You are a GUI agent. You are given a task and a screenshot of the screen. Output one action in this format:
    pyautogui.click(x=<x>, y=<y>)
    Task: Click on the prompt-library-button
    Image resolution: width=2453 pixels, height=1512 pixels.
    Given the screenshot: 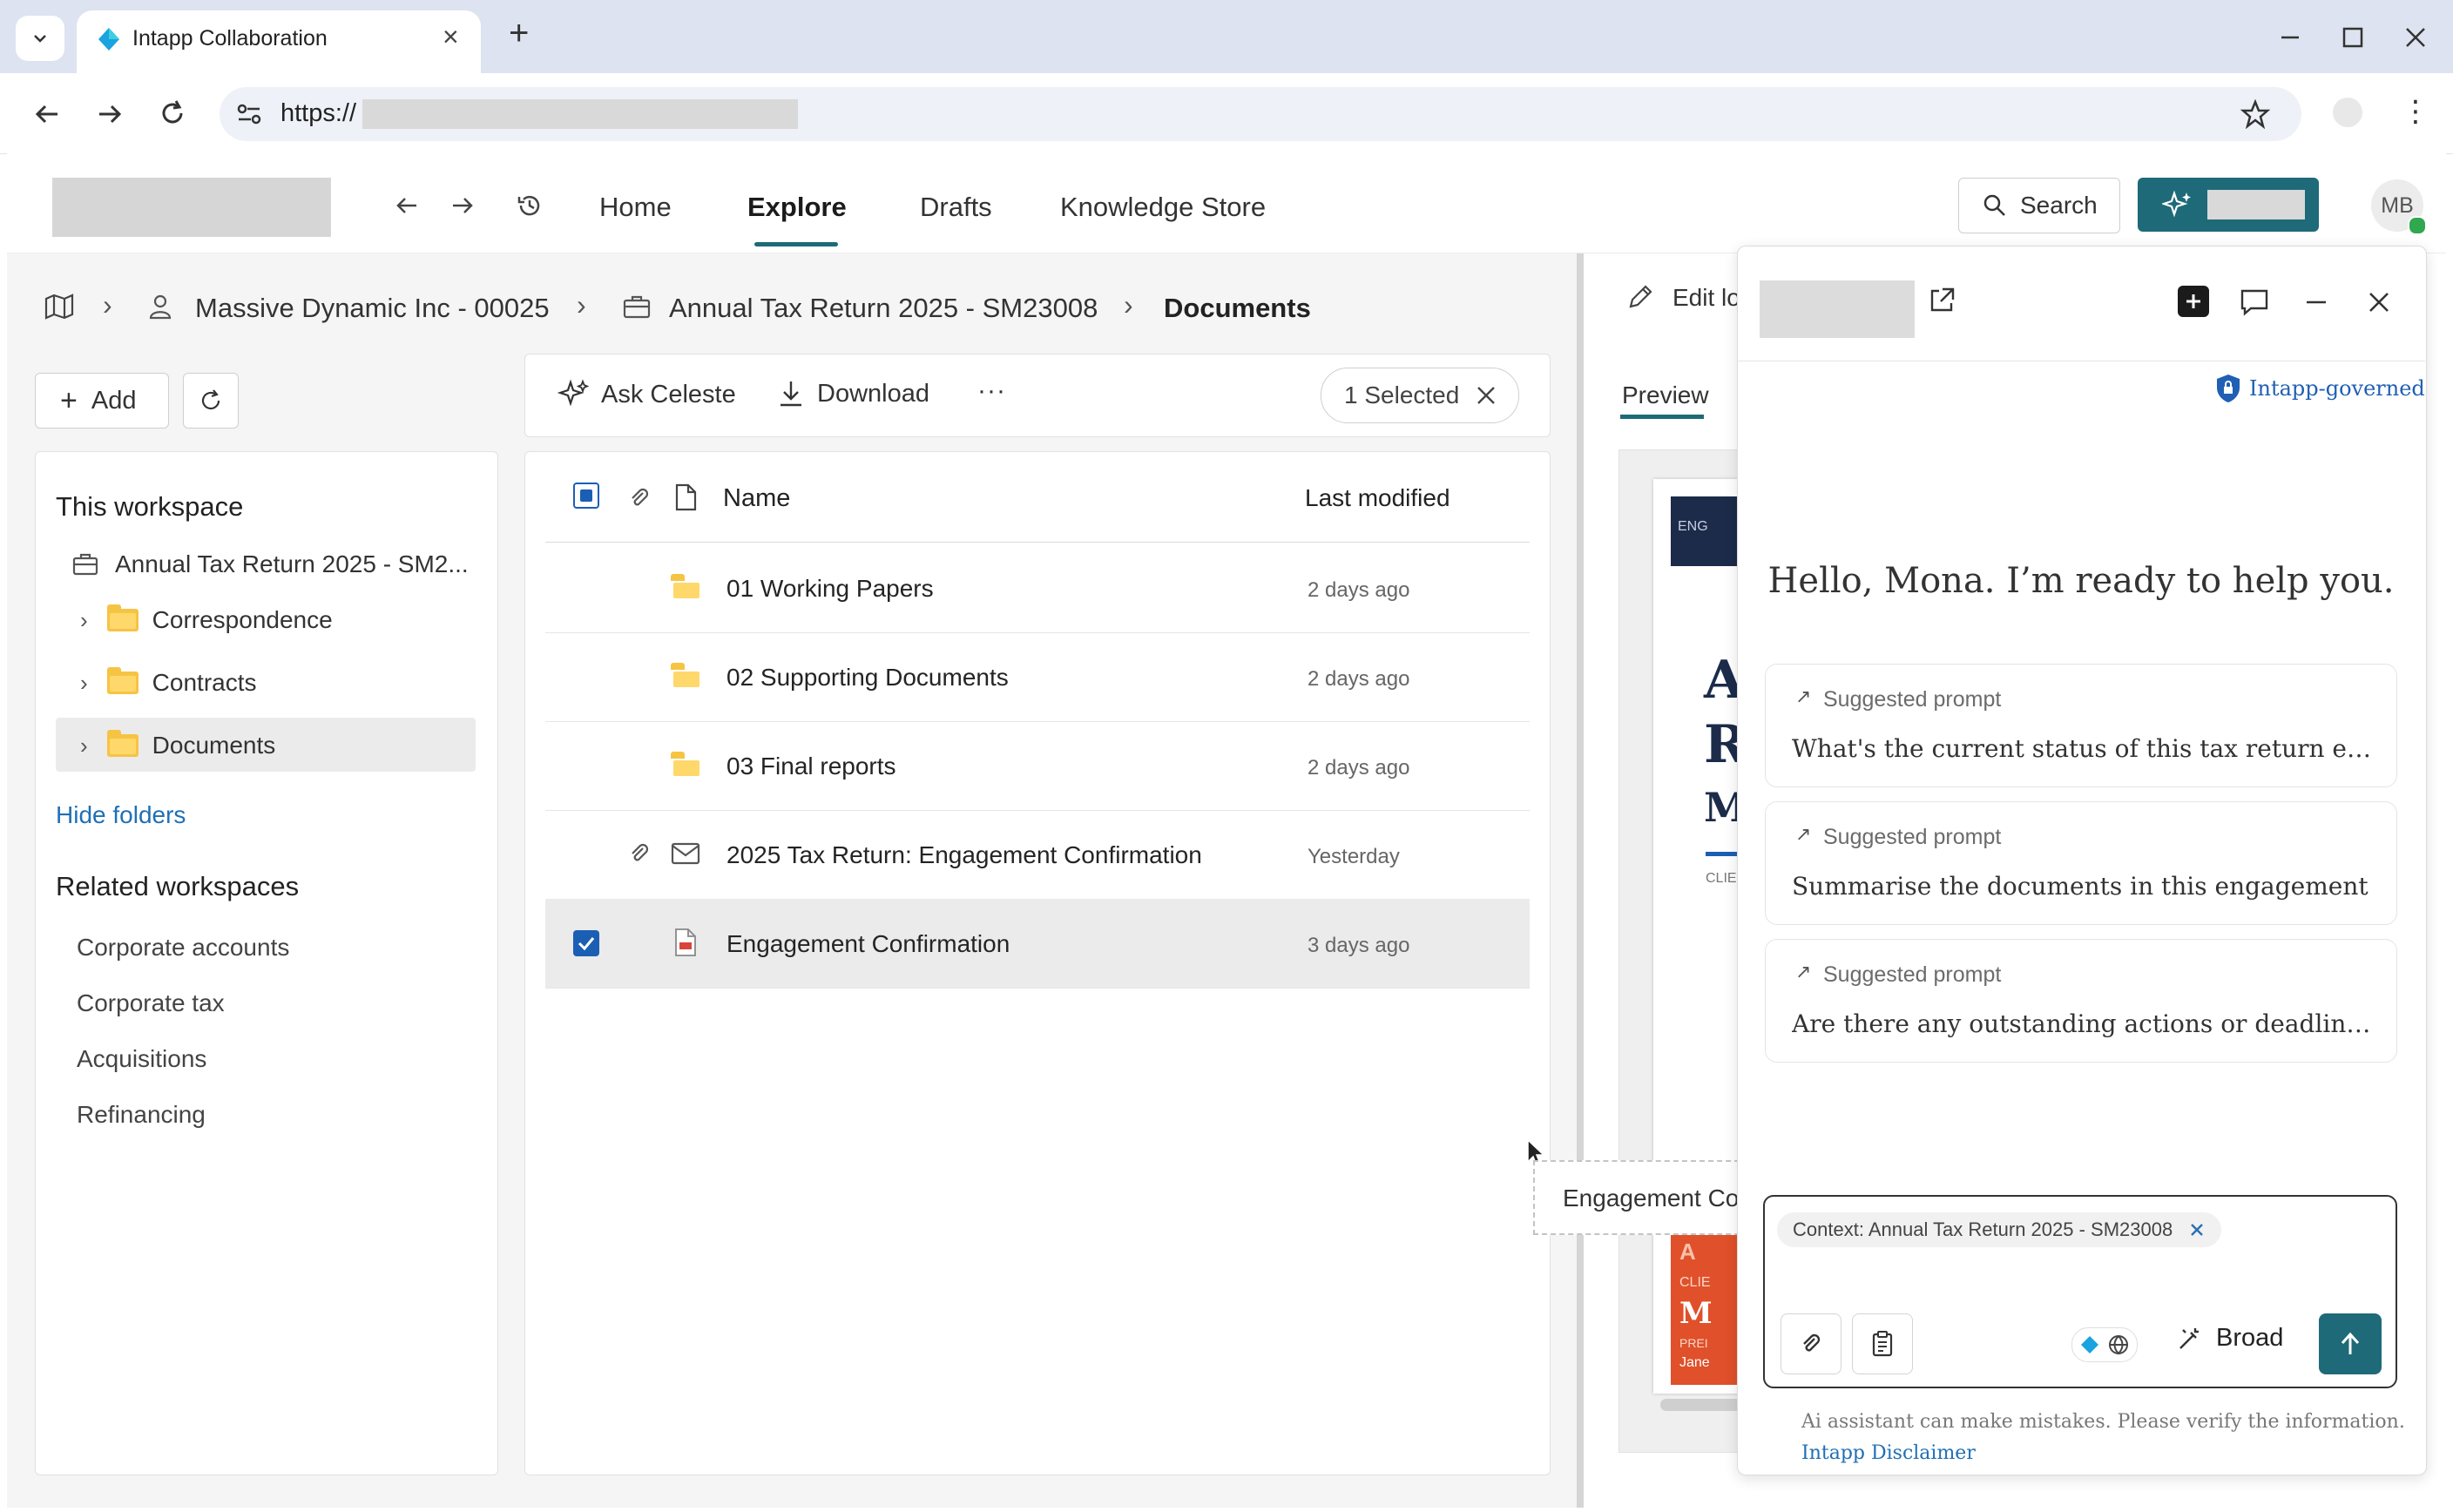 What is the action you would take?
    pyautogui.click(x=1882, y=1343)
    